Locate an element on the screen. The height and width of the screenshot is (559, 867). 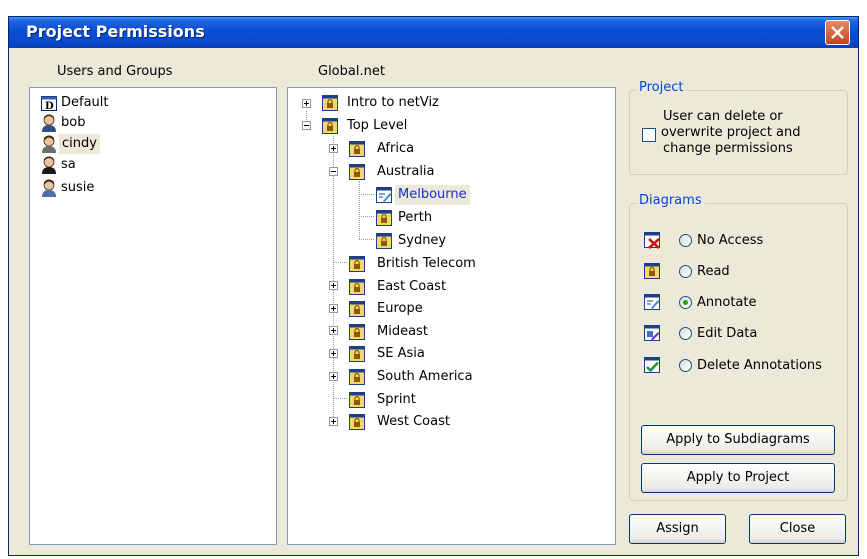
diagrams-group-title: Diagrams is located at coordinates (670, 200).